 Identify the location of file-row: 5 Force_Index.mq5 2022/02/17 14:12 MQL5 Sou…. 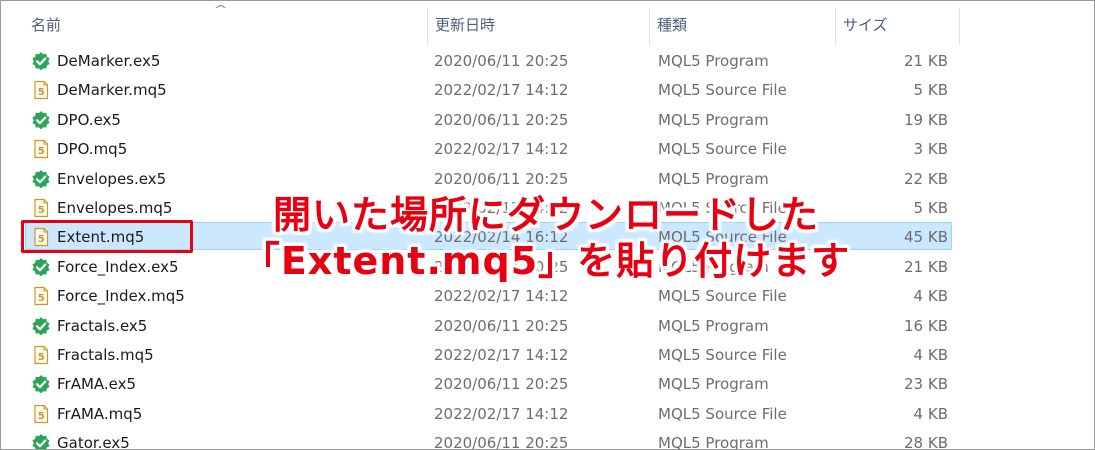
(547, 295).